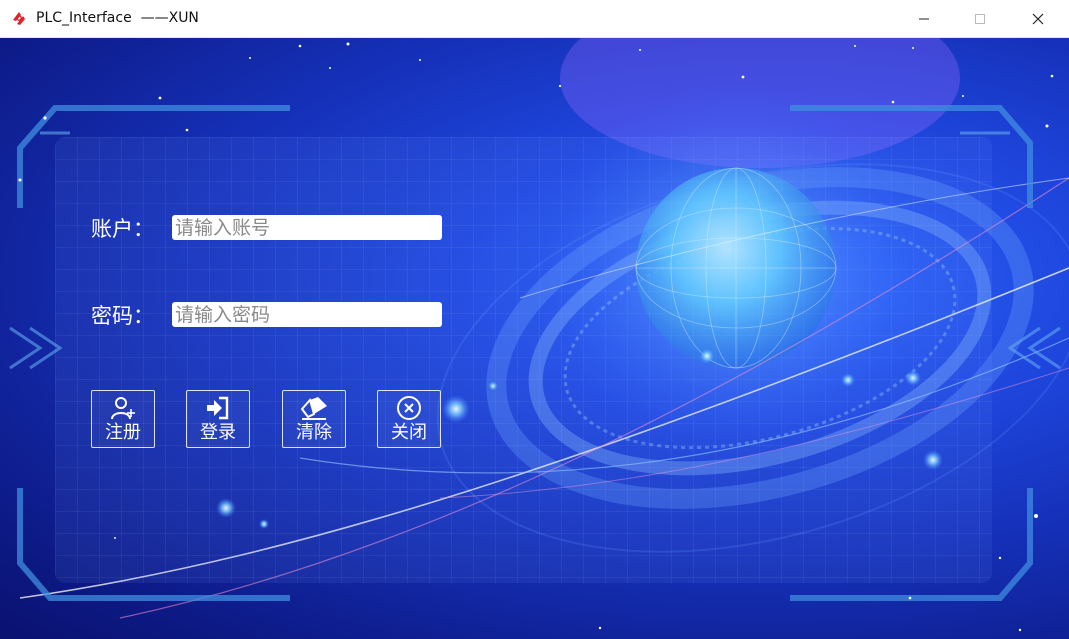 The height and width of the screenshot is (639, 1069). Describe the element at coordinates (123, 408) in the screenshot. I see `user-add-icon` at that location.